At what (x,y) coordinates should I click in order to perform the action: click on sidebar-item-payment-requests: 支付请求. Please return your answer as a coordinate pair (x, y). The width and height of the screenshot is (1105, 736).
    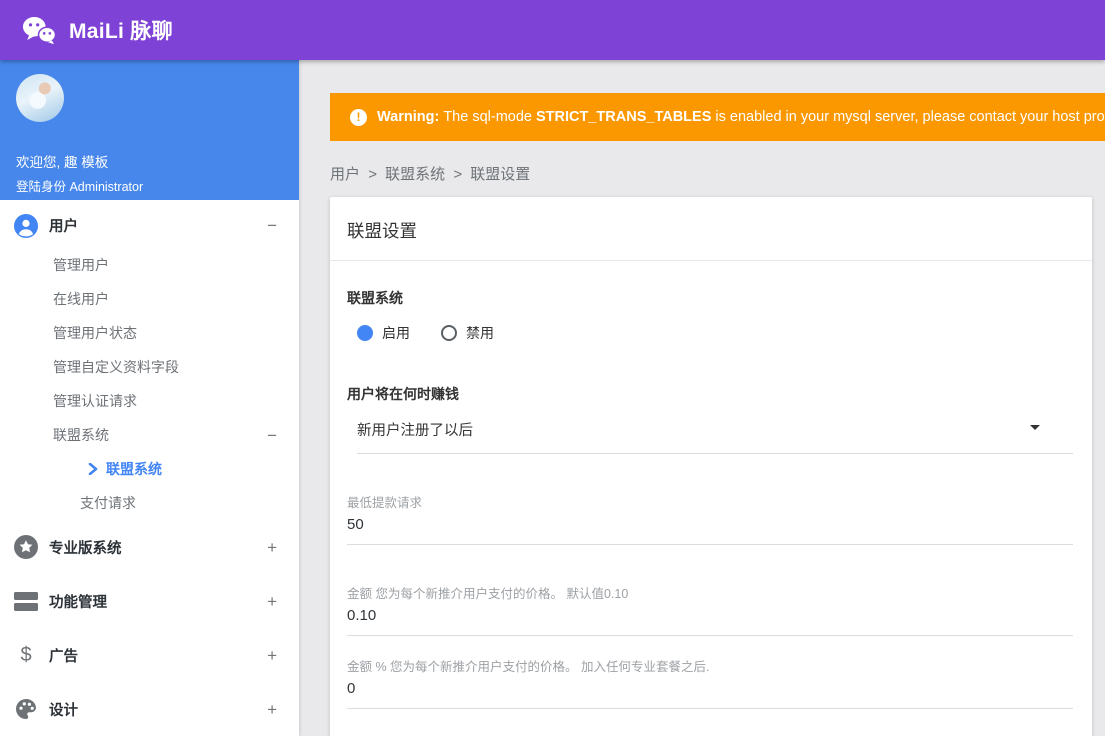
    Looking at the image, I should click on (149, 503).